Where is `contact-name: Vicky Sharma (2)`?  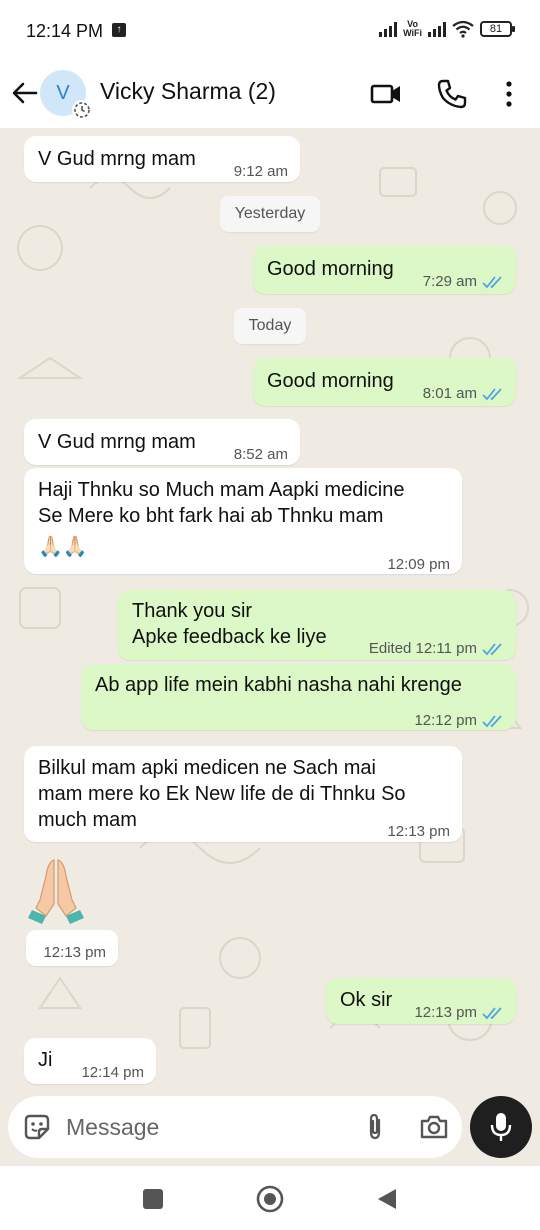
contact-name: Vicky Sharma (2) is located at coordinates (188, 91).